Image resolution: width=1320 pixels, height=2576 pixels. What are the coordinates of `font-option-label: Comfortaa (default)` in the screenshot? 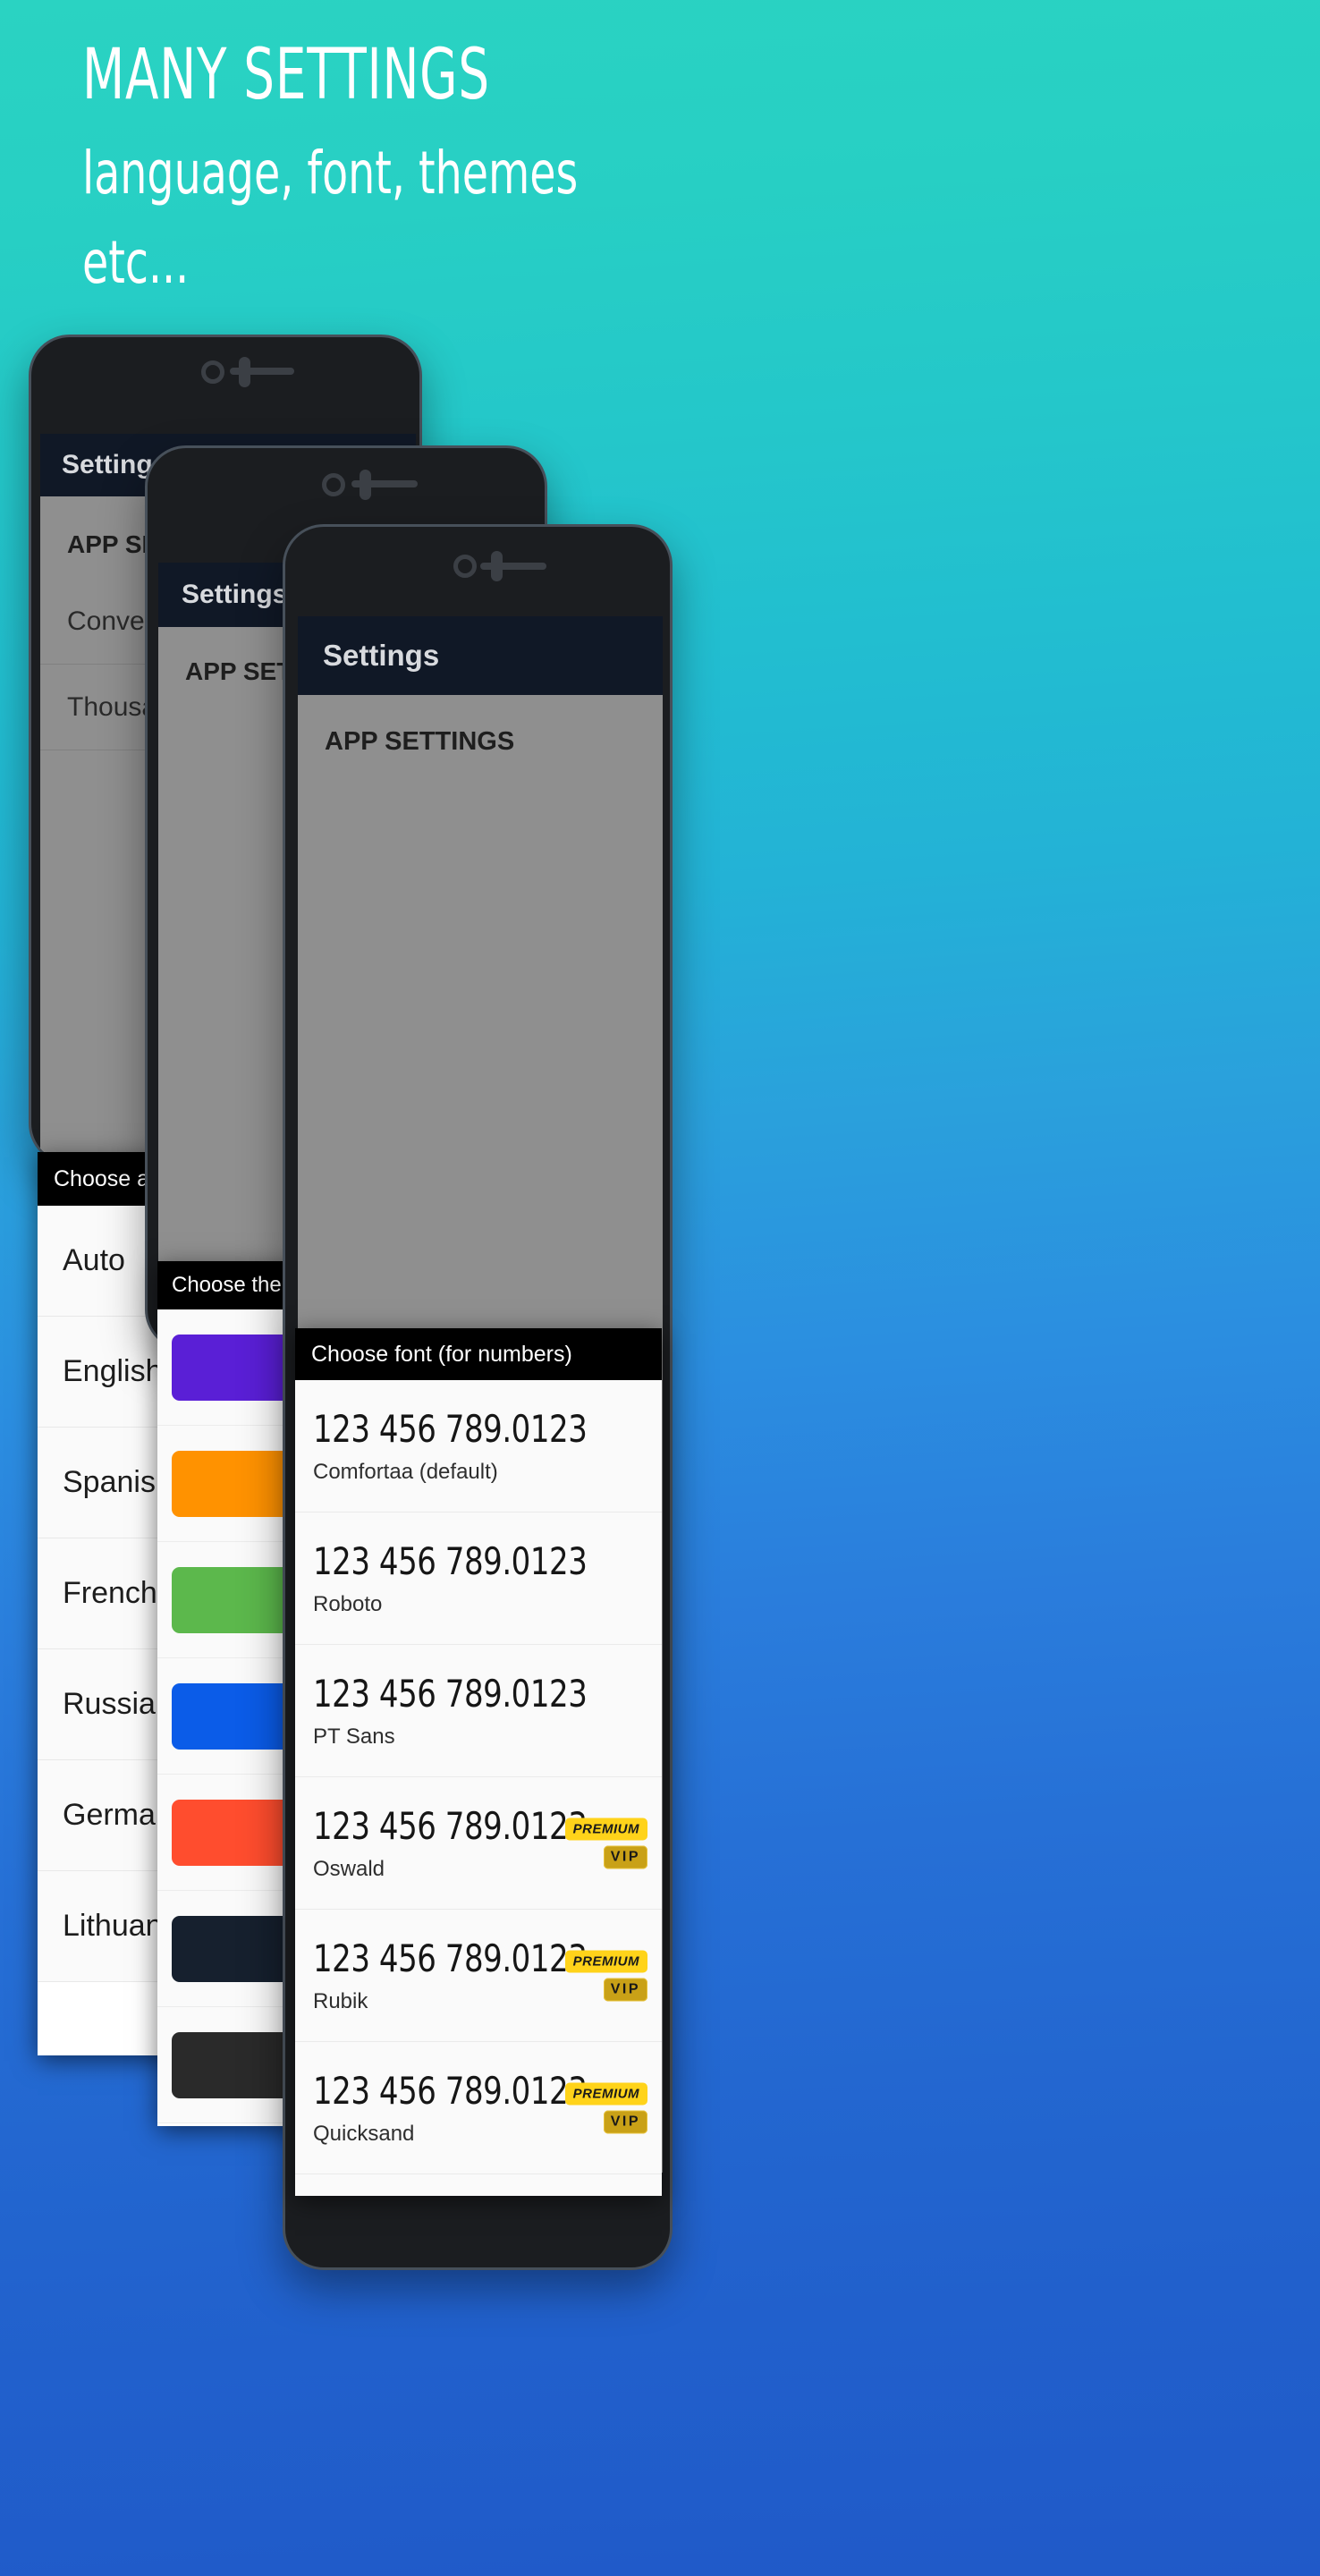 It's located at (405, 1472).